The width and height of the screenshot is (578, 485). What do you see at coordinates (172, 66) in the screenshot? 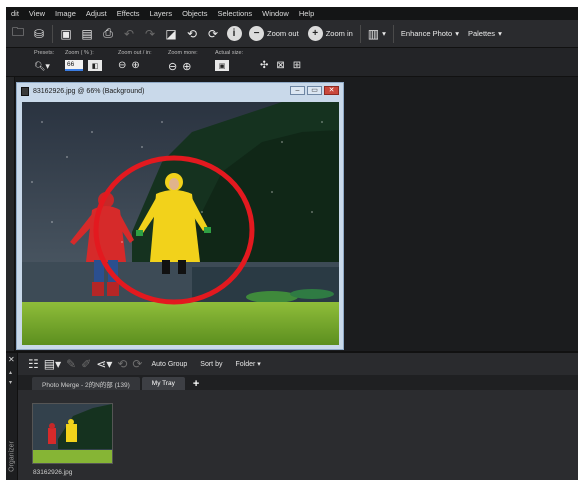
I see `zoom-more-out-icon: ⊖` at bounding box center [172, 66].